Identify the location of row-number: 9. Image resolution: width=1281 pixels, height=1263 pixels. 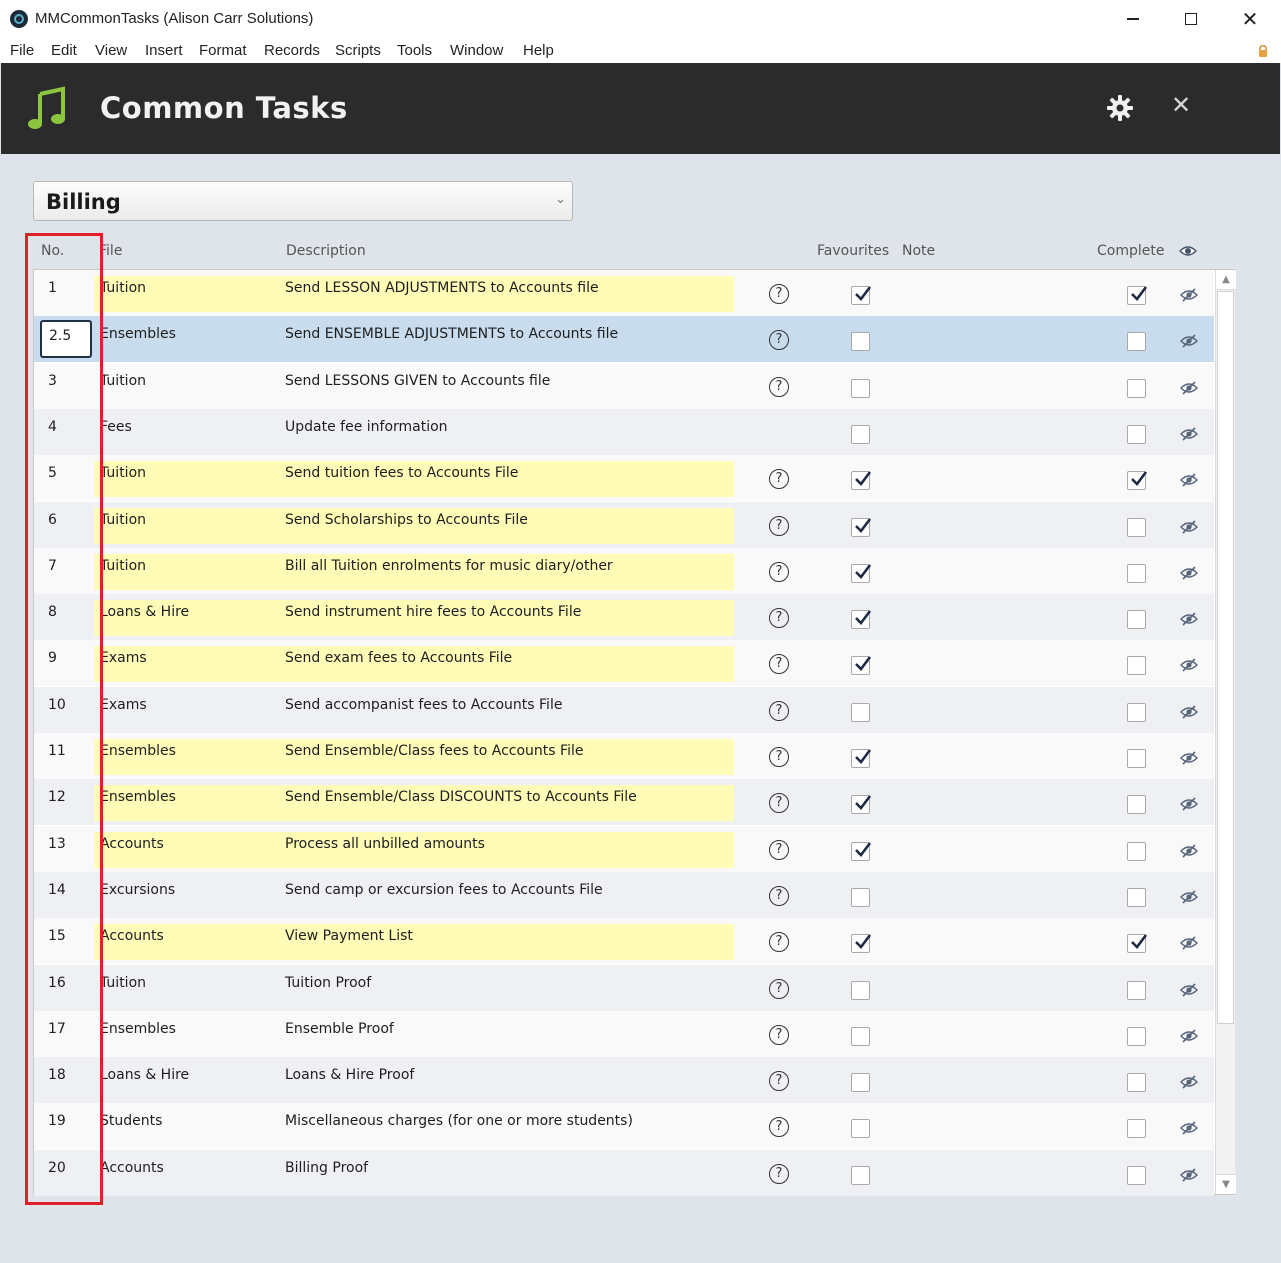
(52, 658).